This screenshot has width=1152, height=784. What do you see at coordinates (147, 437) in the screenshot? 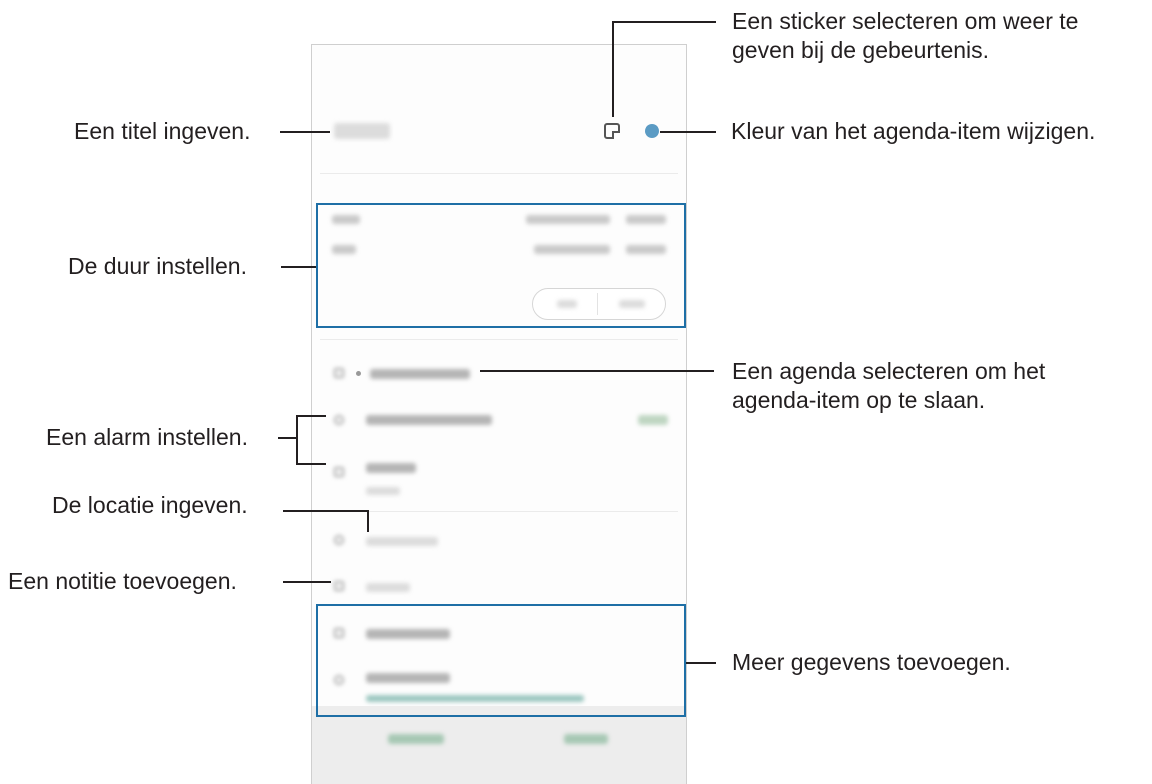
I see `callout-alarm: Een alarm instellen.` at bounding box center [147, 437].